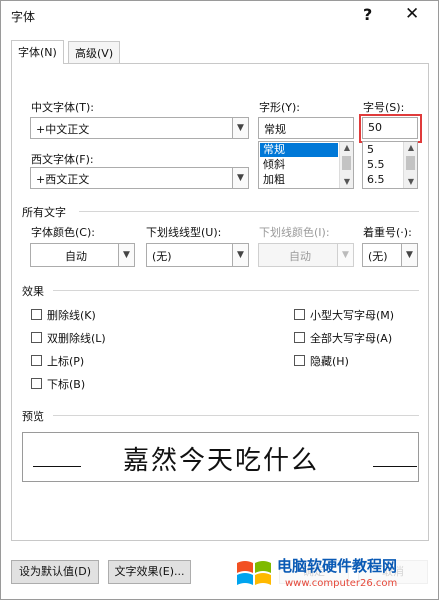 This screenshot has height=600, width=439. What do you see at coordinates (36, 337) in the screenshot?
I see `double-strikethrough-checkbox` at bounding box center [36, 337].